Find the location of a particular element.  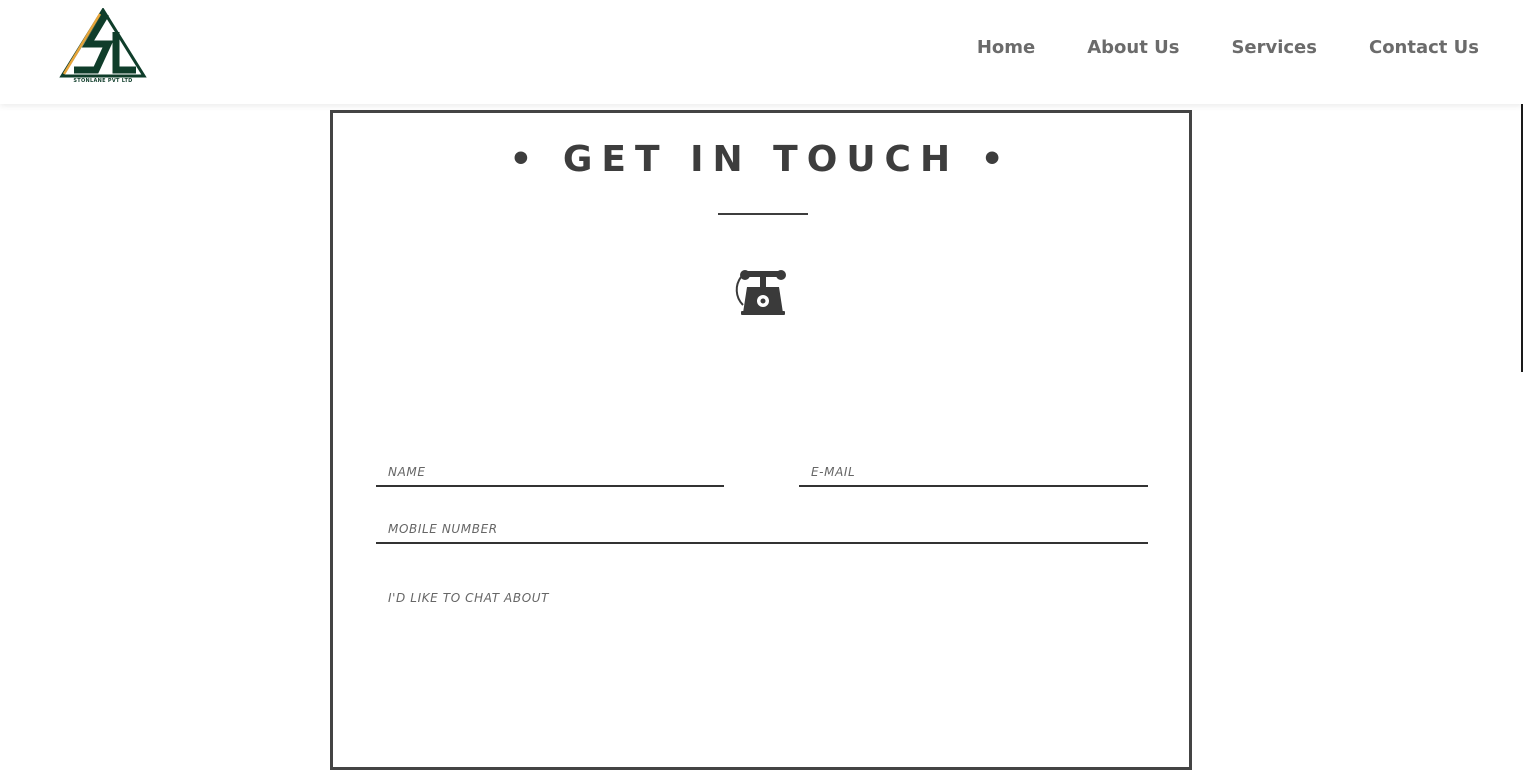

name-input is located at coordinates (550, 468).